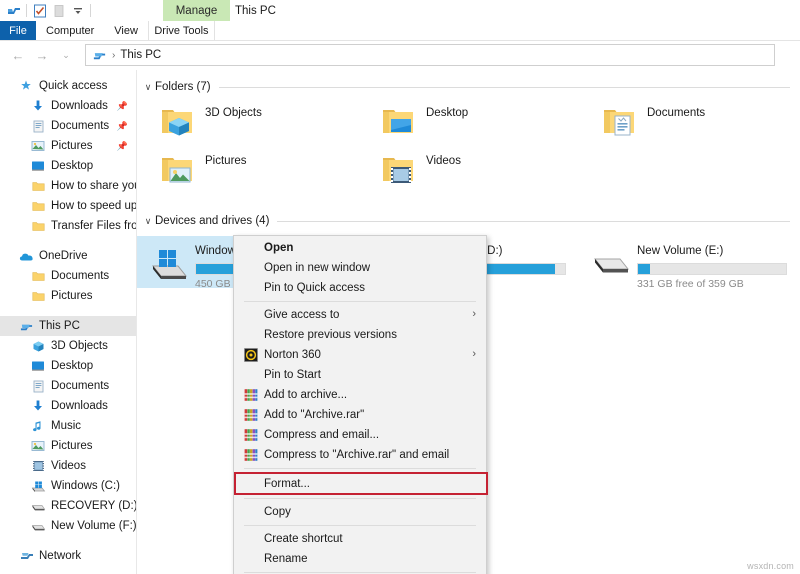 The width and height of the screenshot is (800, 574). I want to click on tab-view: View, so click(126, 30).